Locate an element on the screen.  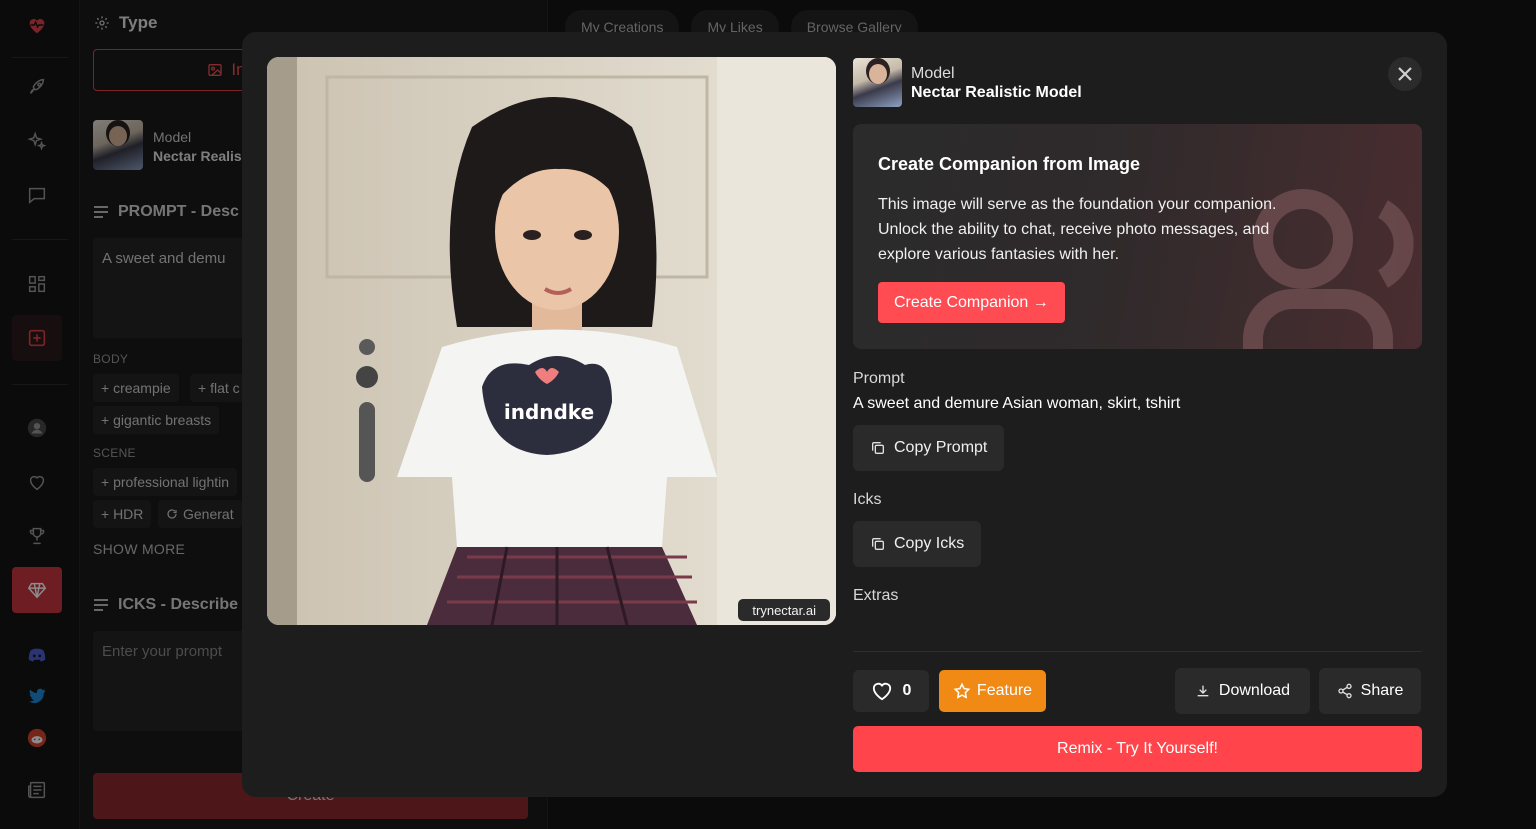
model-thumbnail is located at coordinates (877, 82).